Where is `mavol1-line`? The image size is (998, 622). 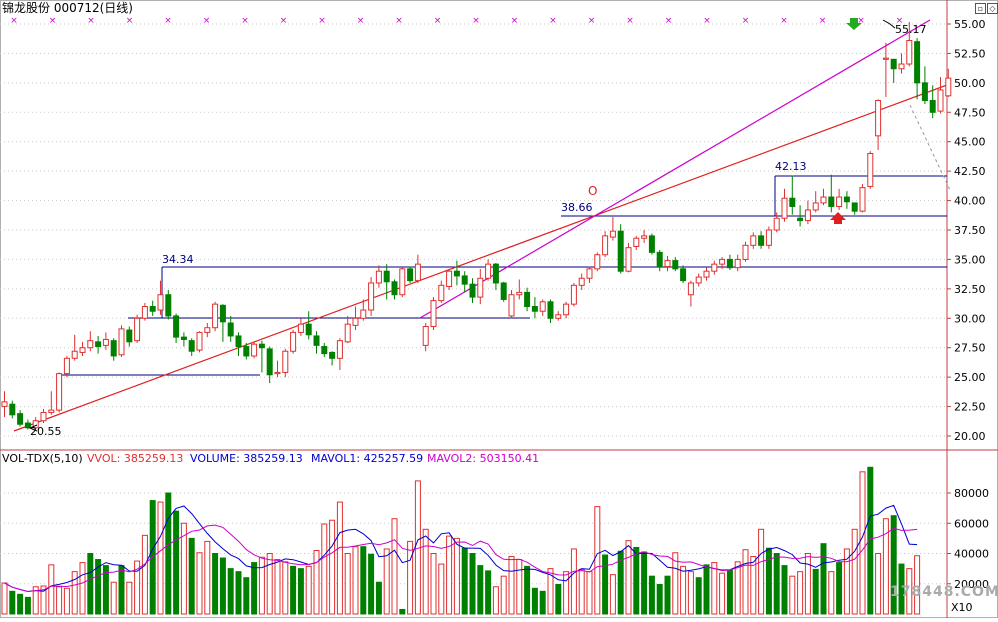
mavol1-line is located at coordinates (461, 548).